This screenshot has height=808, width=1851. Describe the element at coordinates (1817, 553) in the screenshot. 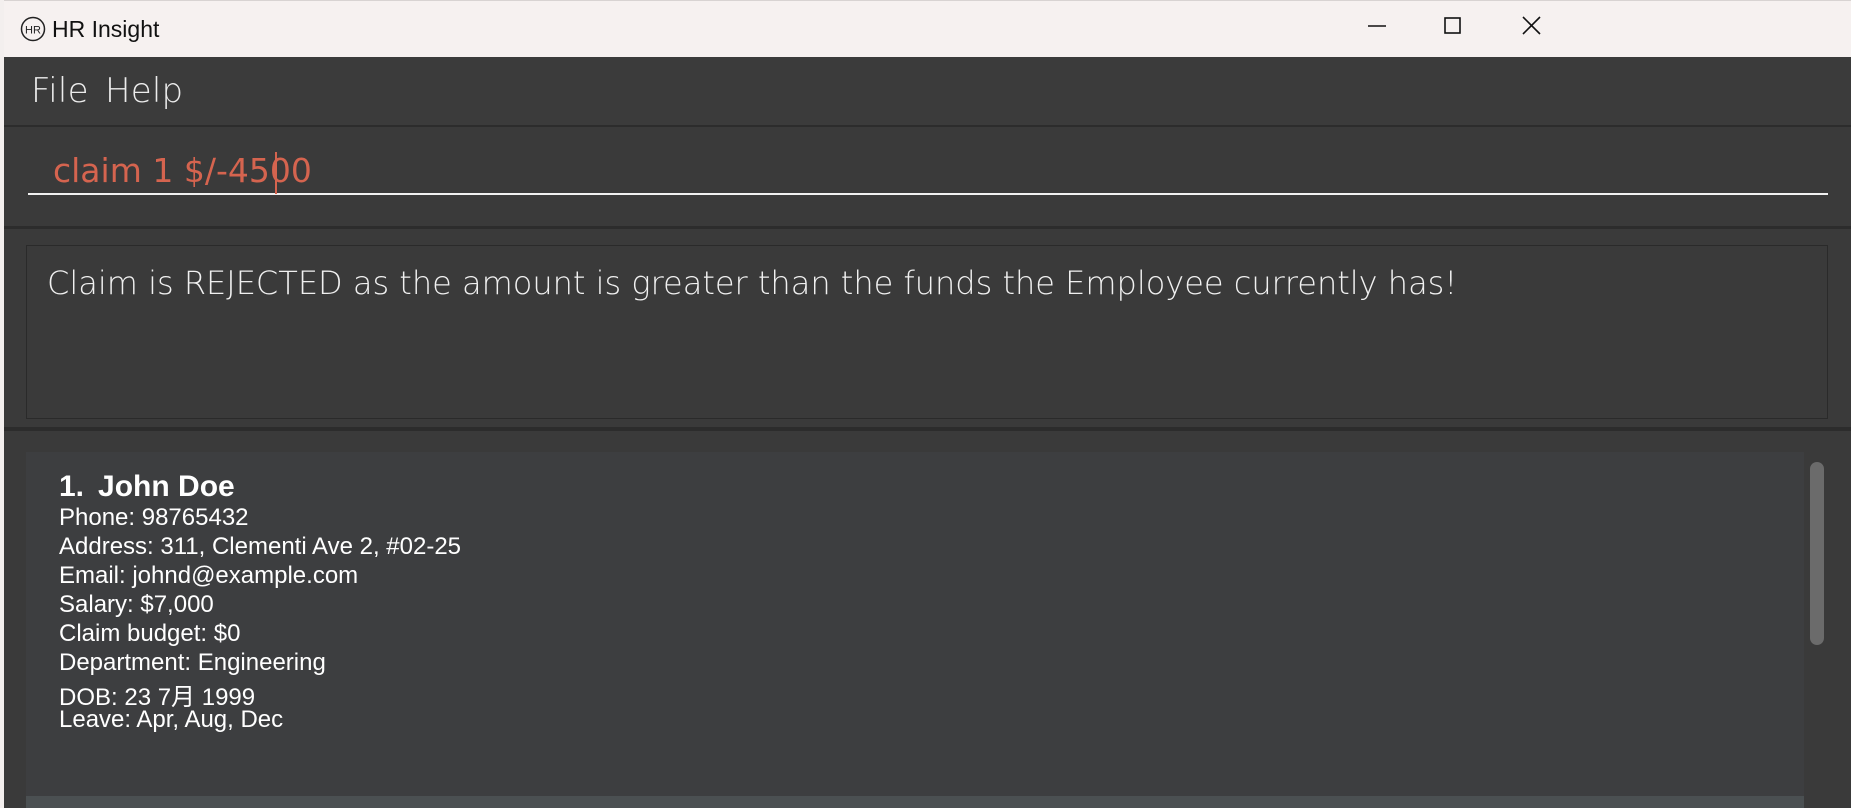

I see `scrollbar-thumb` at that location.